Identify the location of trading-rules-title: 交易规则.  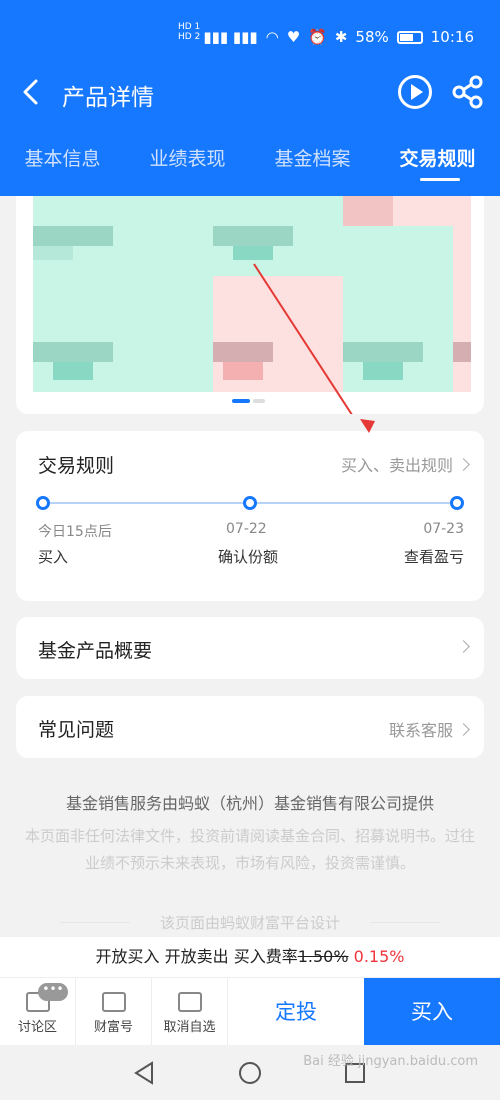
(76, 466).